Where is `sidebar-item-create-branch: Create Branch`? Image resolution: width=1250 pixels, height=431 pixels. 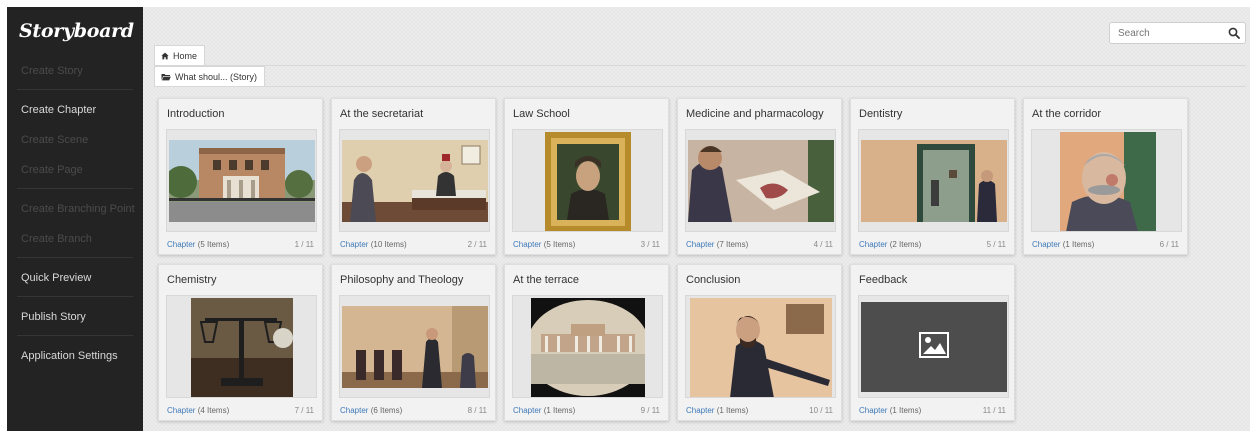 sidebar-item-create-branch: Create Branch is located at coordinates (75, 238).